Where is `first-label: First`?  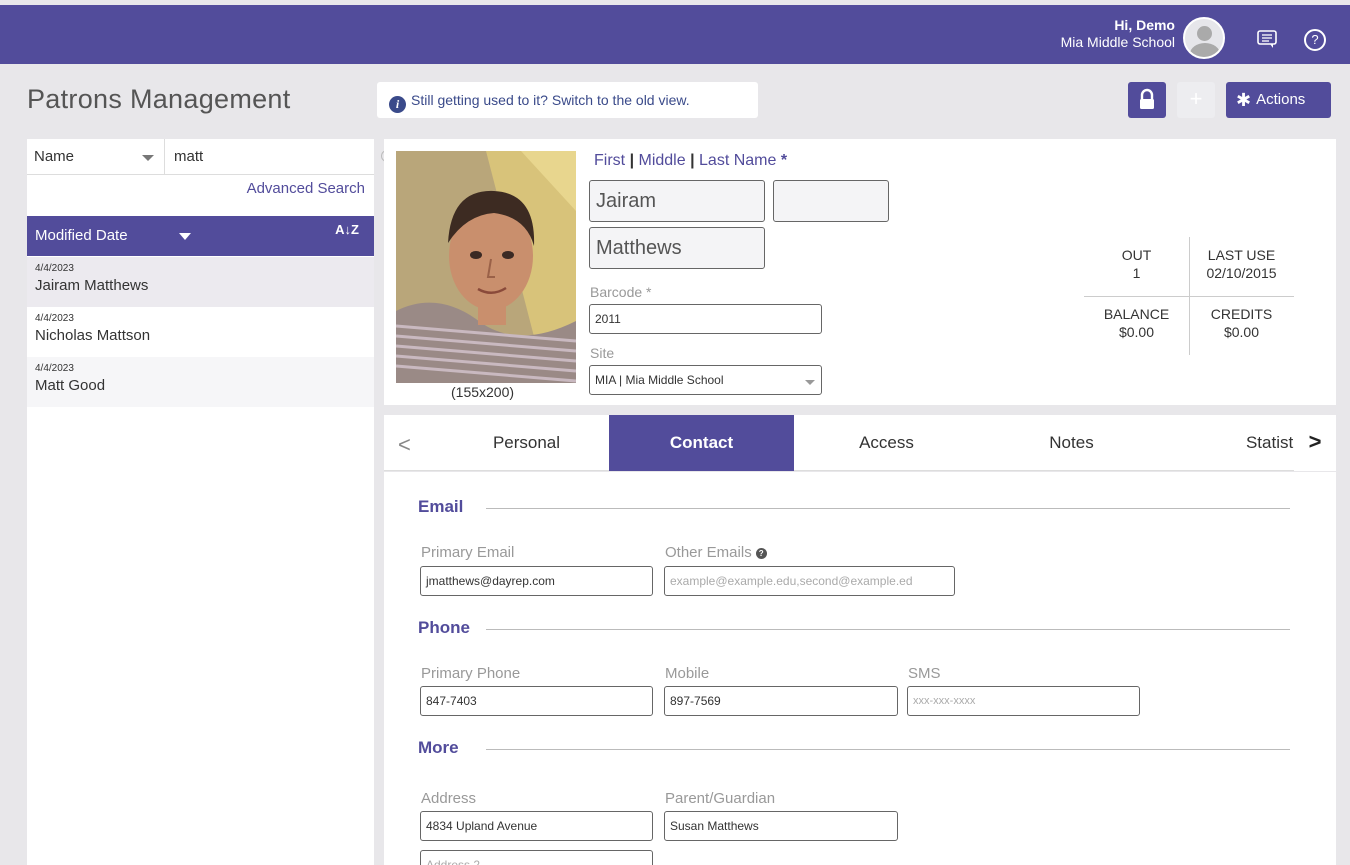
first-label: First is located at coordinates (610, 160).